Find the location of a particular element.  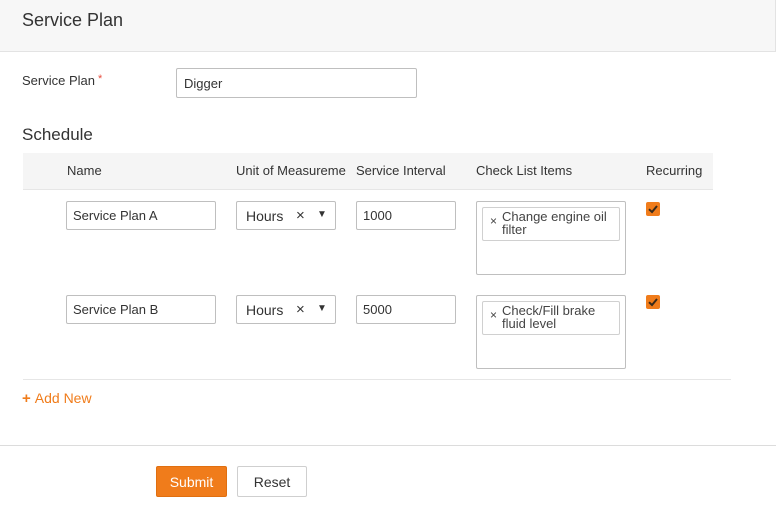

column-header-recurring: Recurring is located at coordinates (674, 170).